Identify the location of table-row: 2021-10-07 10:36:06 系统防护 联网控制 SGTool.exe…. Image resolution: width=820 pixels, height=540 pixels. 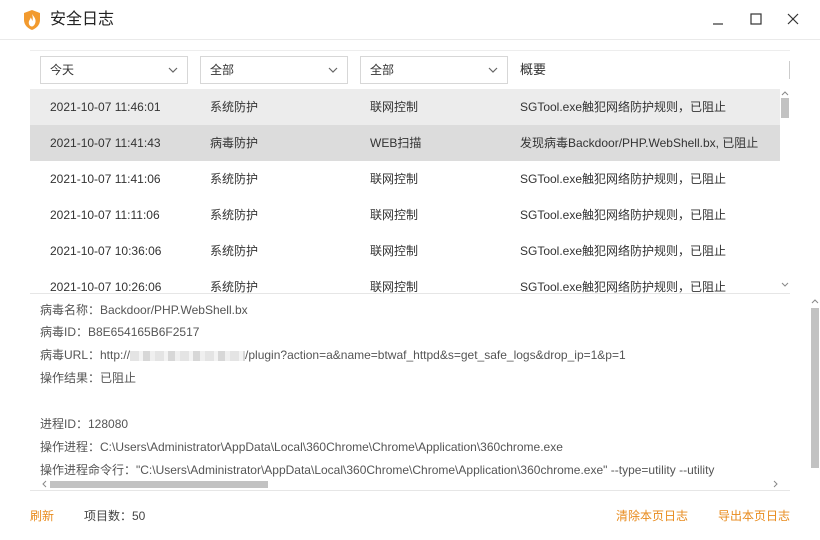
(405, 251).